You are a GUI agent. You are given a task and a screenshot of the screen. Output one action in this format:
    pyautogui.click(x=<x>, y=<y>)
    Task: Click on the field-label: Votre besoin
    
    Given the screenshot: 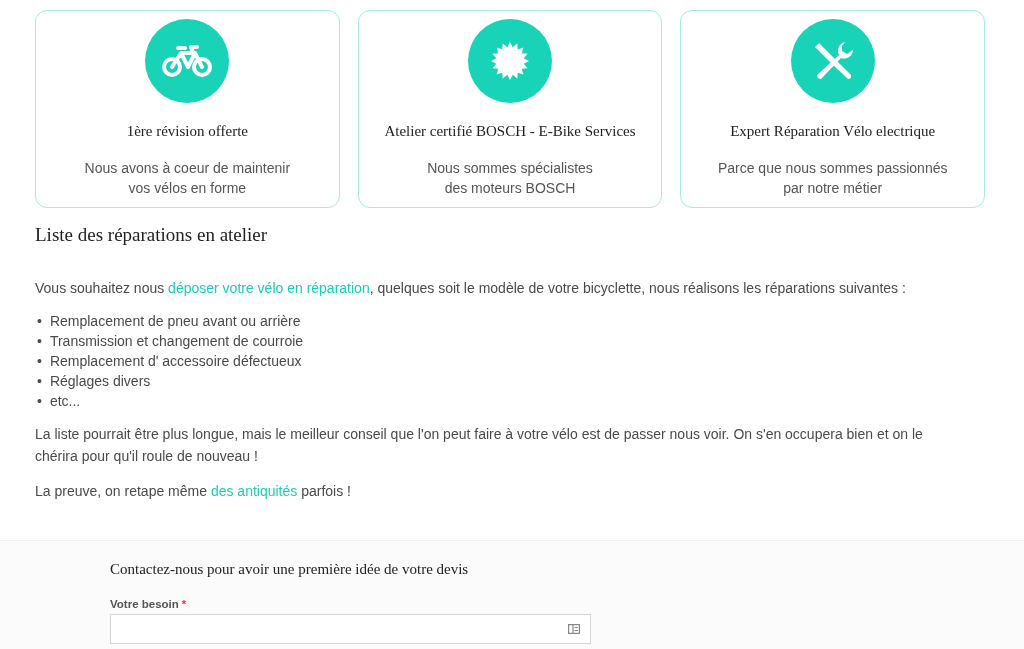 What is the action you would take?
    pyautogui.click(x=144, y=604)
    